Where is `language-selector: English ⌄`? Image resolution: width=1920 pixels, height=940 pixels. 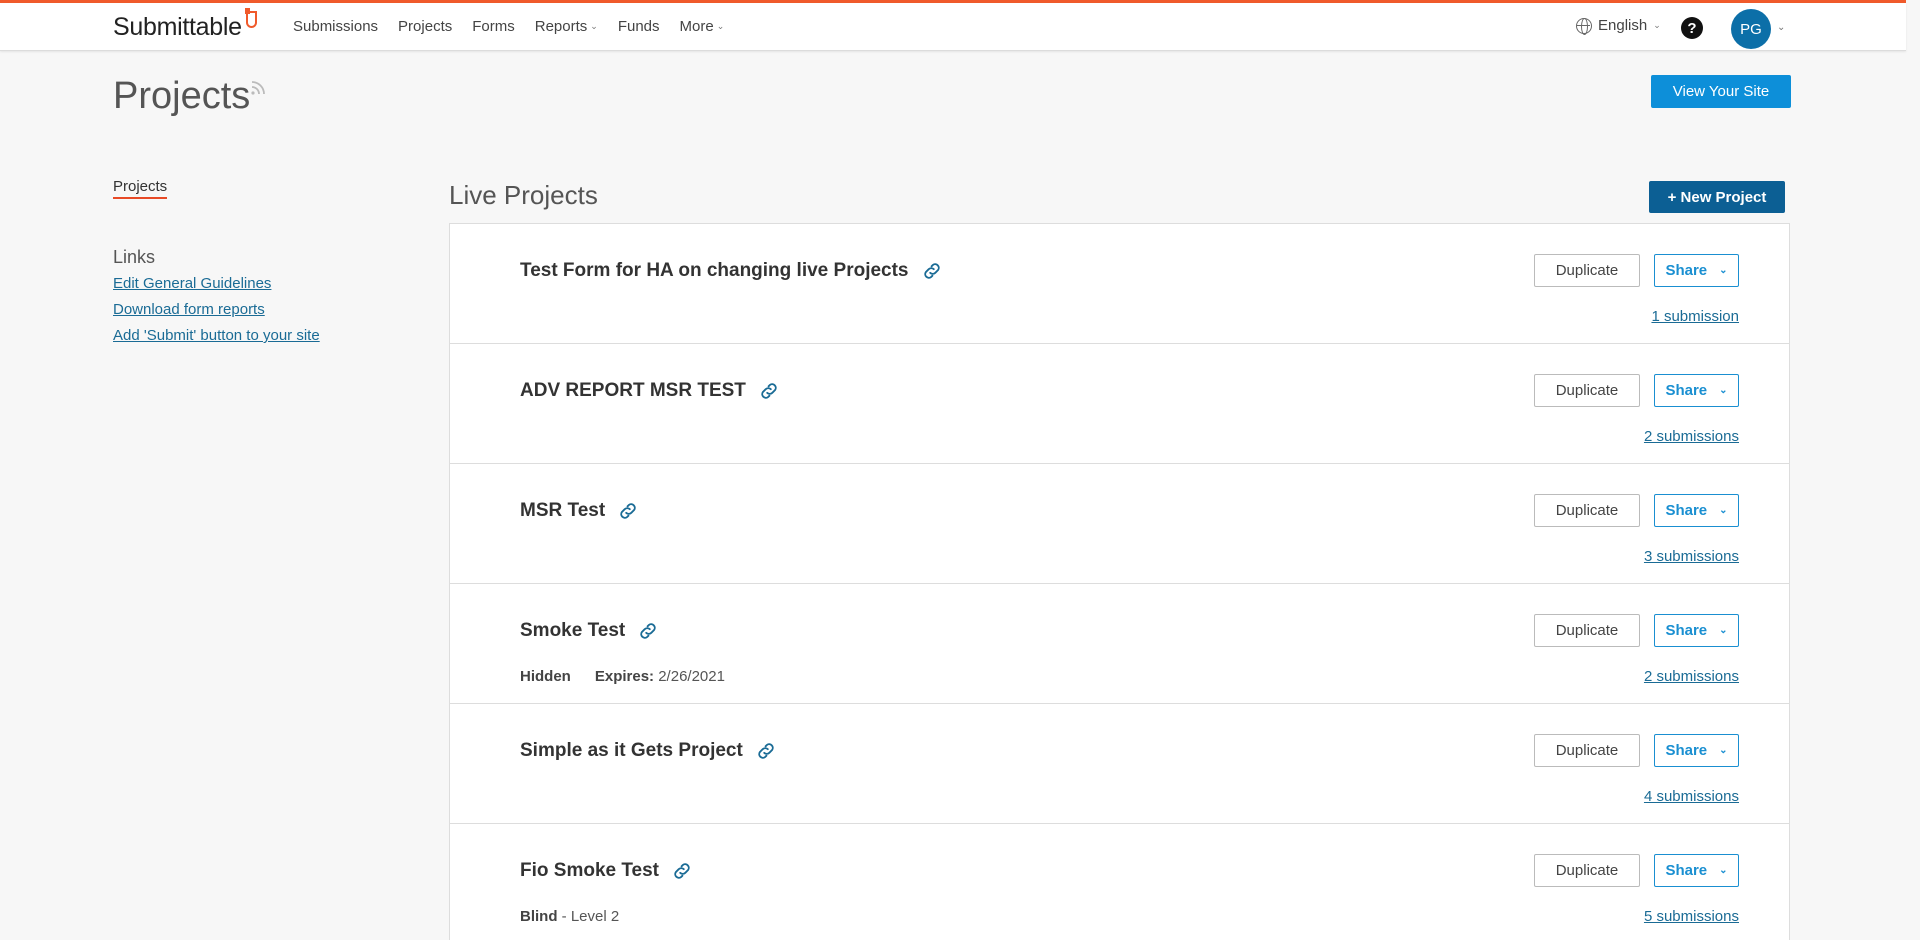
language-selector: English ⌄ is located at coordinates (1618, 26).